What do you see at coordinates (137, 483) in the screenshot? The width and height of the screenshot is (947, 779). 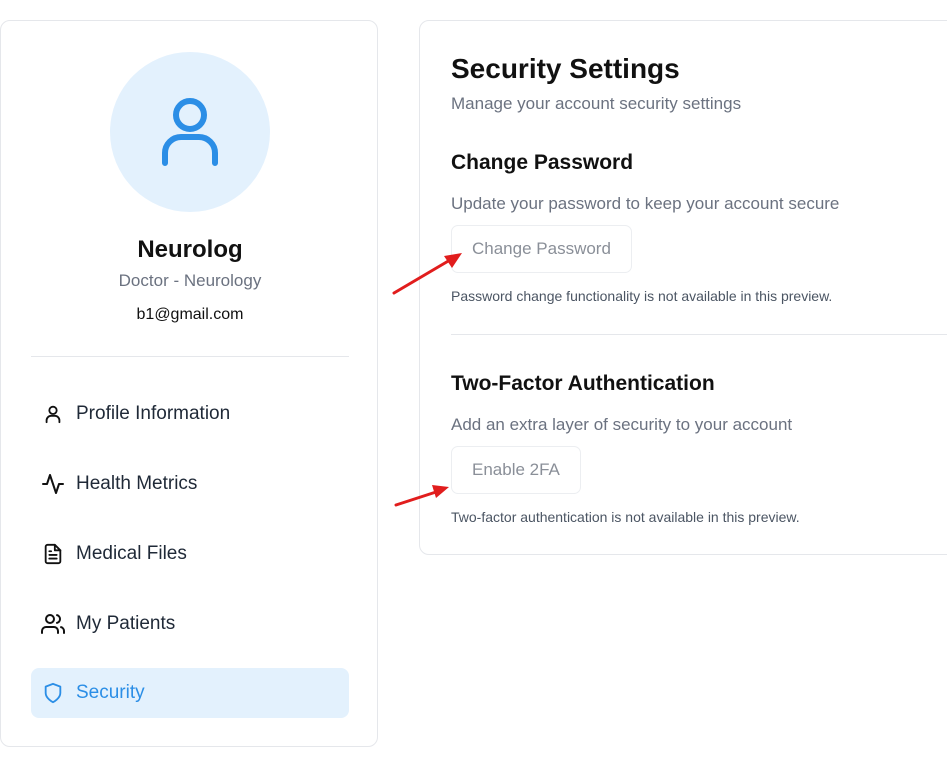 I see `sidebar-item-label: Health Metrics` at bounding box center [137, 483].